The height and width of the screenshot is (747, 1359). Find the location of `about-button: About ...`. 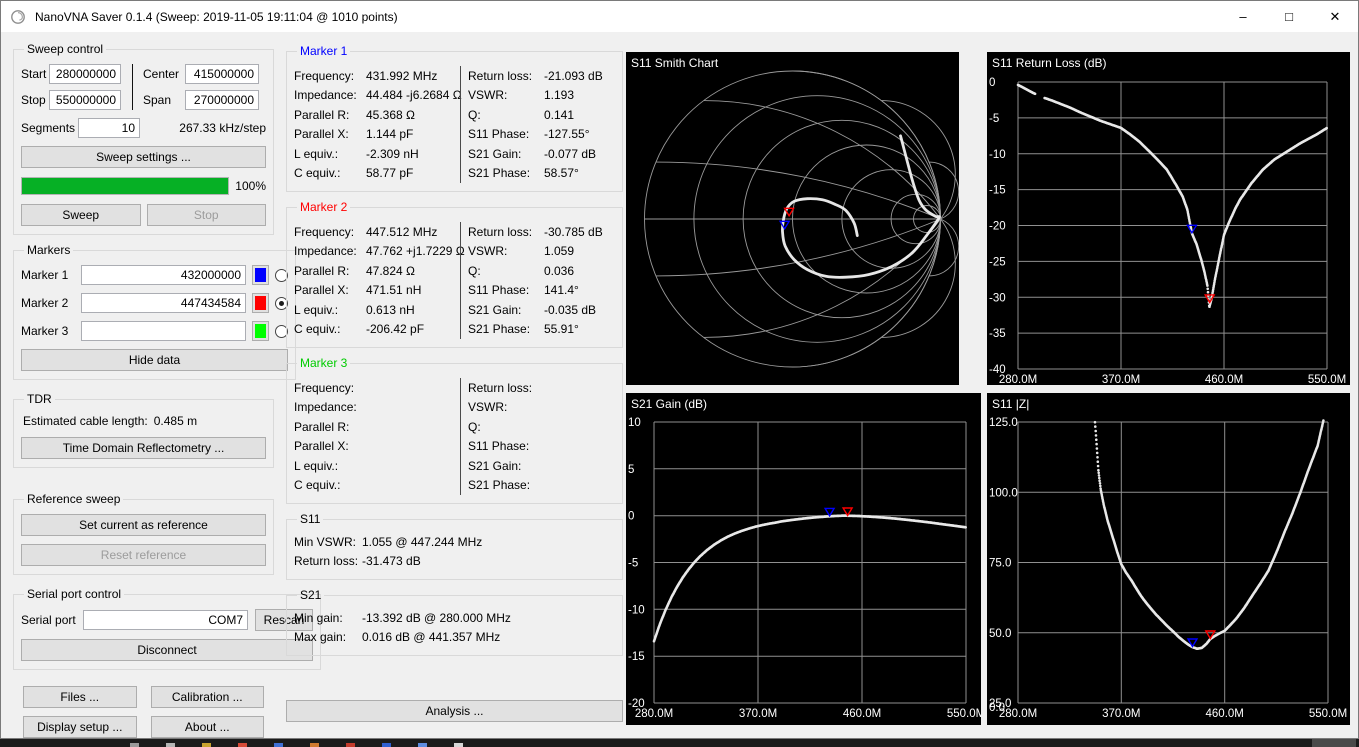

about-button: About ... is located at coordinates (207, 727).